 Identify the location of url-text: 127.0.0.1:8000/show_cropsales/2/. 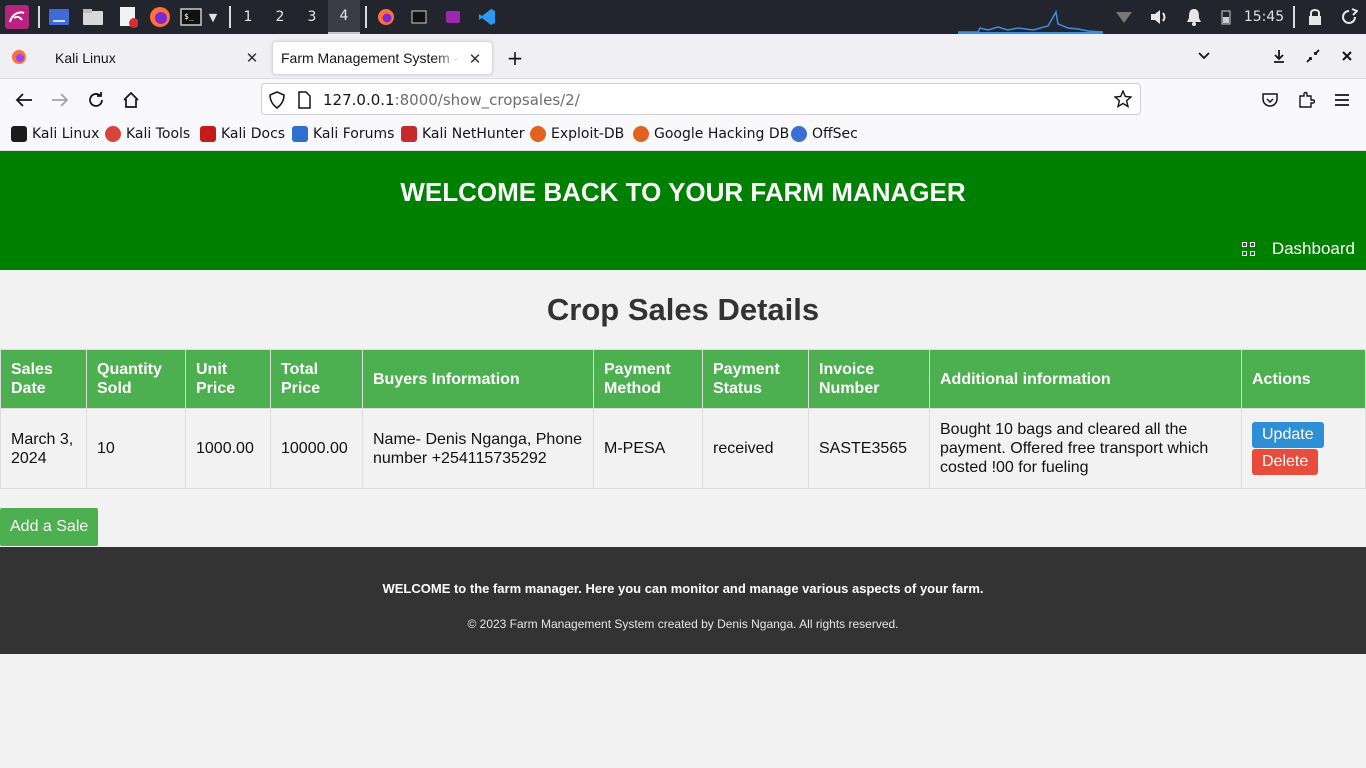
(451, 100).